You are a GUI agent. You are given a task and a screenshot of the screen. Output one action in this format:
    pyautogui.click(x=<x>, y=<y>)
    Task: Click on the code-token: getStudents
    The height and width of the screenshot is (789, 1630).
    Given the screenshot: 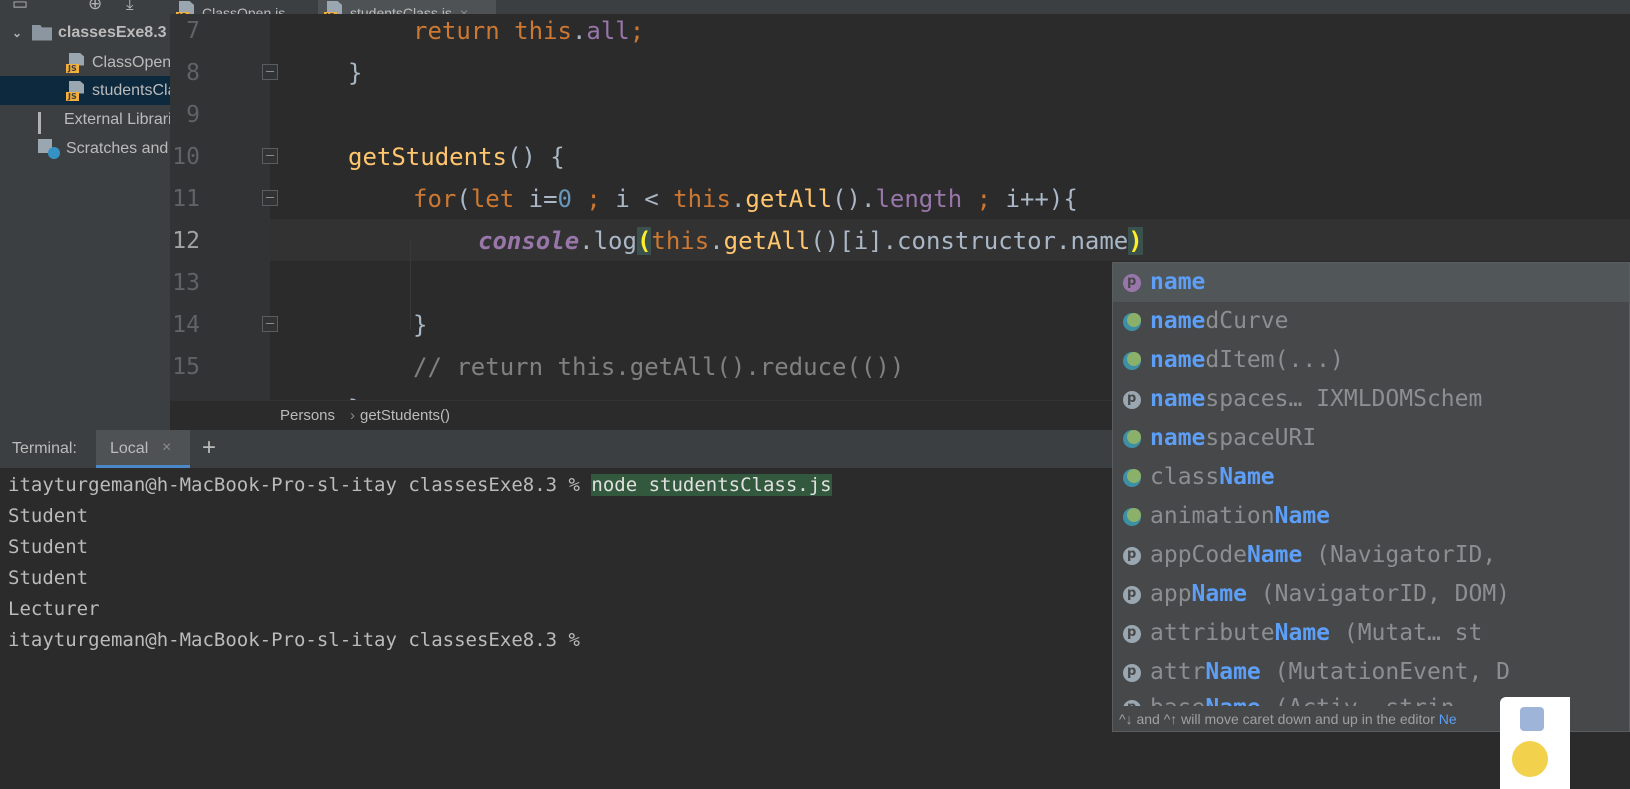 What is the action you would take?
    pyautogui.click(x=427, y=157)
    